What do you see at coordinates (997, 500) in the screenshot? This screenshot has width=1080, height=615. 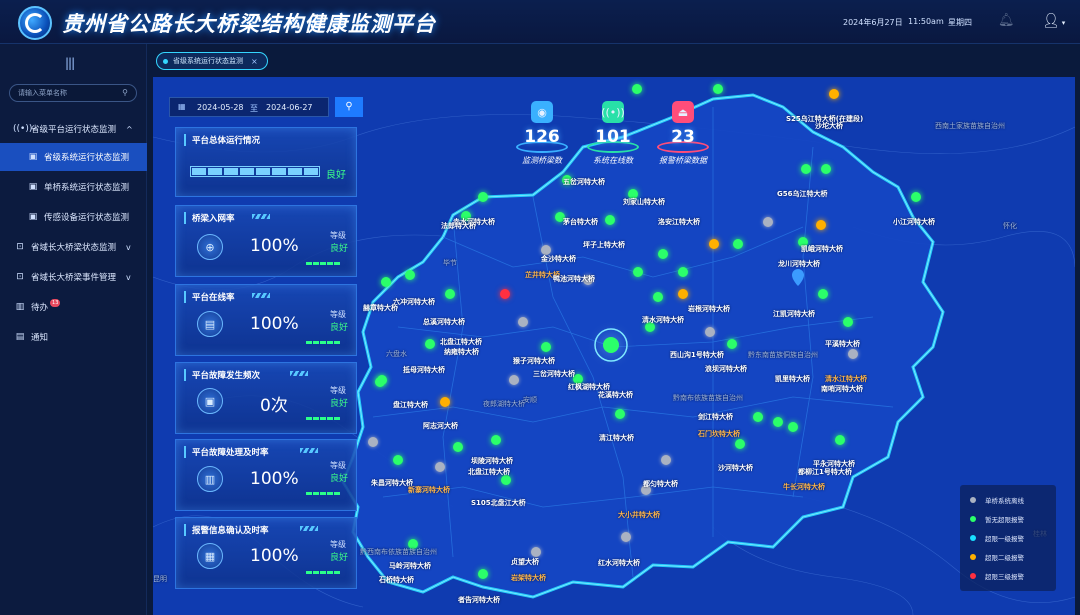 I see `legend-item: 单桥系统离线` at bounding box center [997, 500].